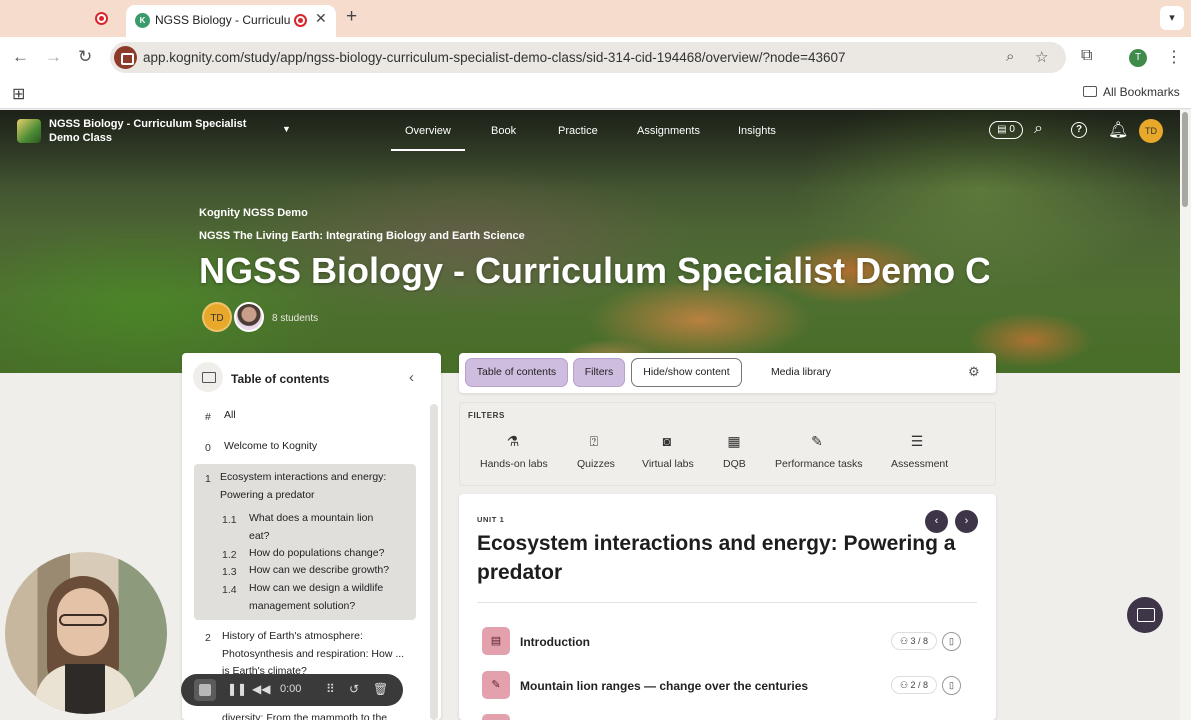 The width and height of the screenshot is (1191, 720). What do you see at coordinates (85, 689) in the screenshot?
I see `webcam-person-shirt` at bounding box center [85, 689].